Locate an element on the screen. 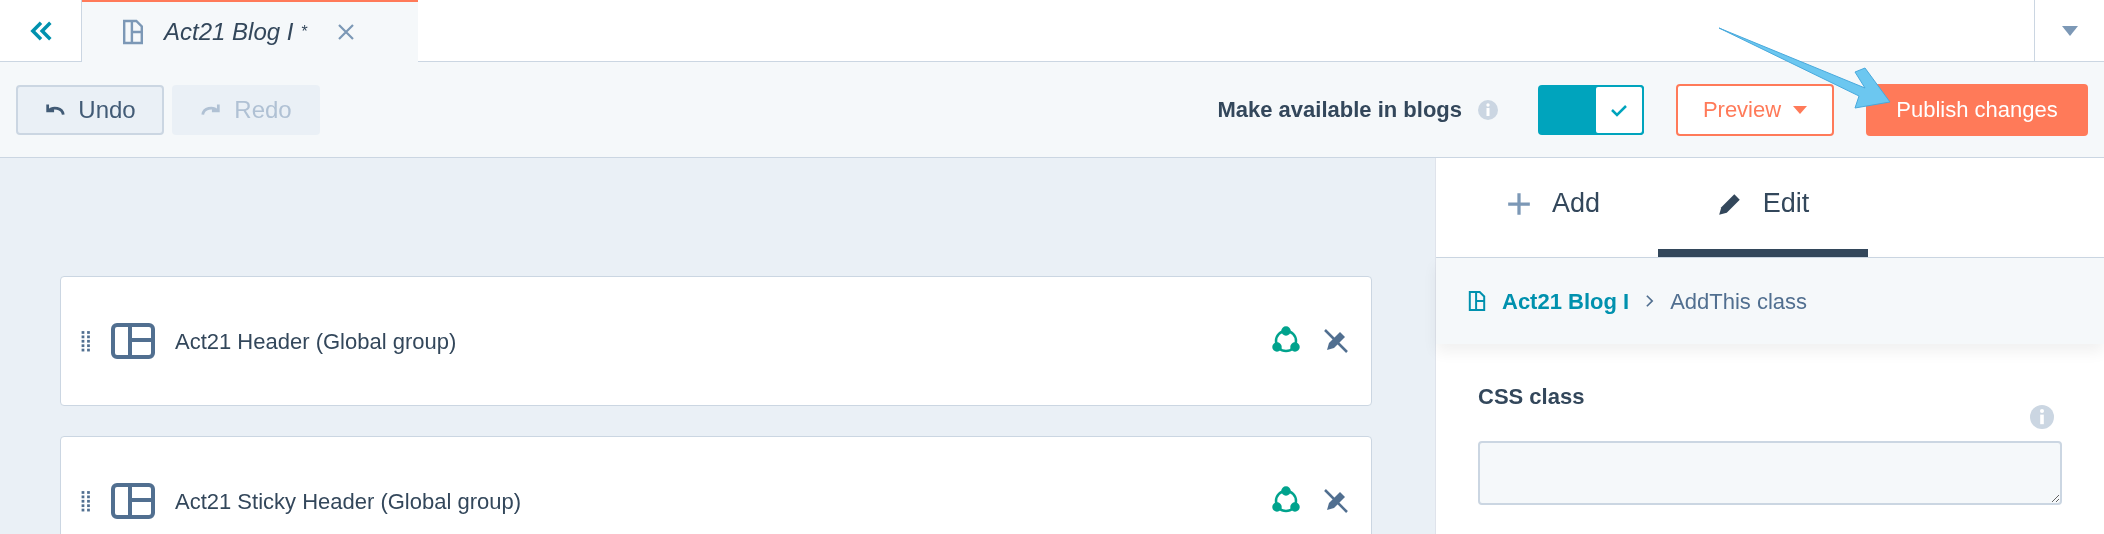  document-tab: Act21 Blog I * is located at coordinates (250, 31).